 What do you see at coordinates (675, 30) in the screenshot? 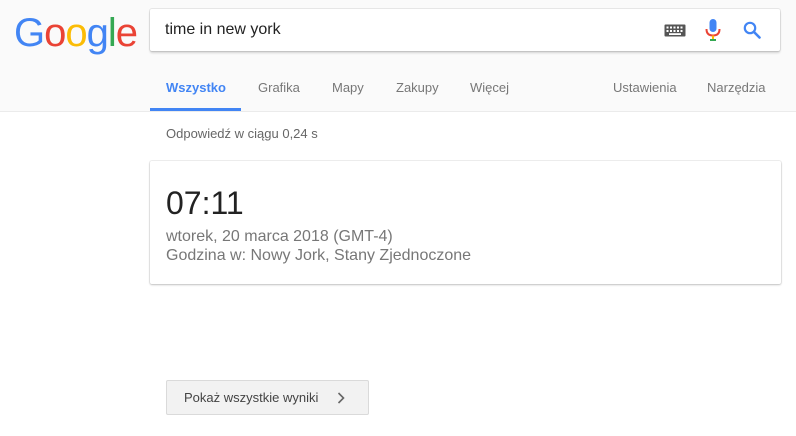
I see `keyboard-icon` at bounding box center [675, 30].